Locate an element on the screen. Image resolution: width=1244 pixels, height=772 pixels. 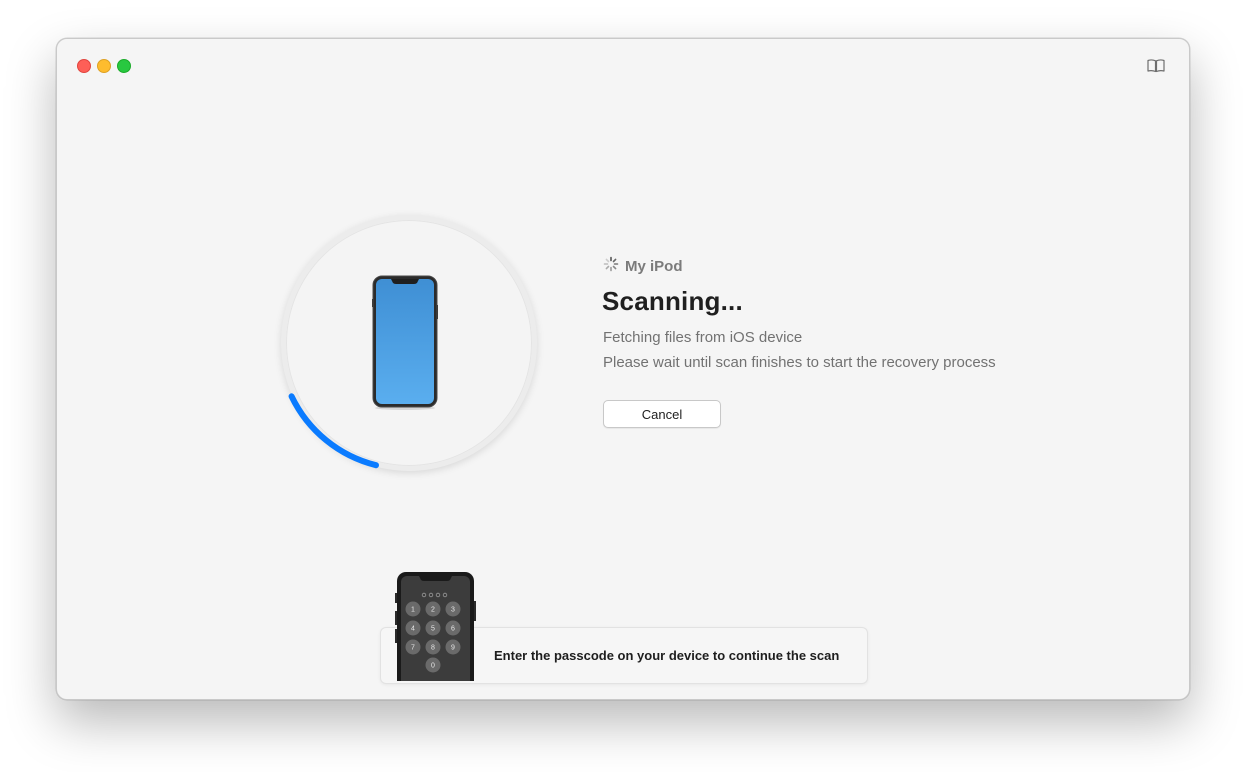
minimize-button is located at coordinates (104, 66).